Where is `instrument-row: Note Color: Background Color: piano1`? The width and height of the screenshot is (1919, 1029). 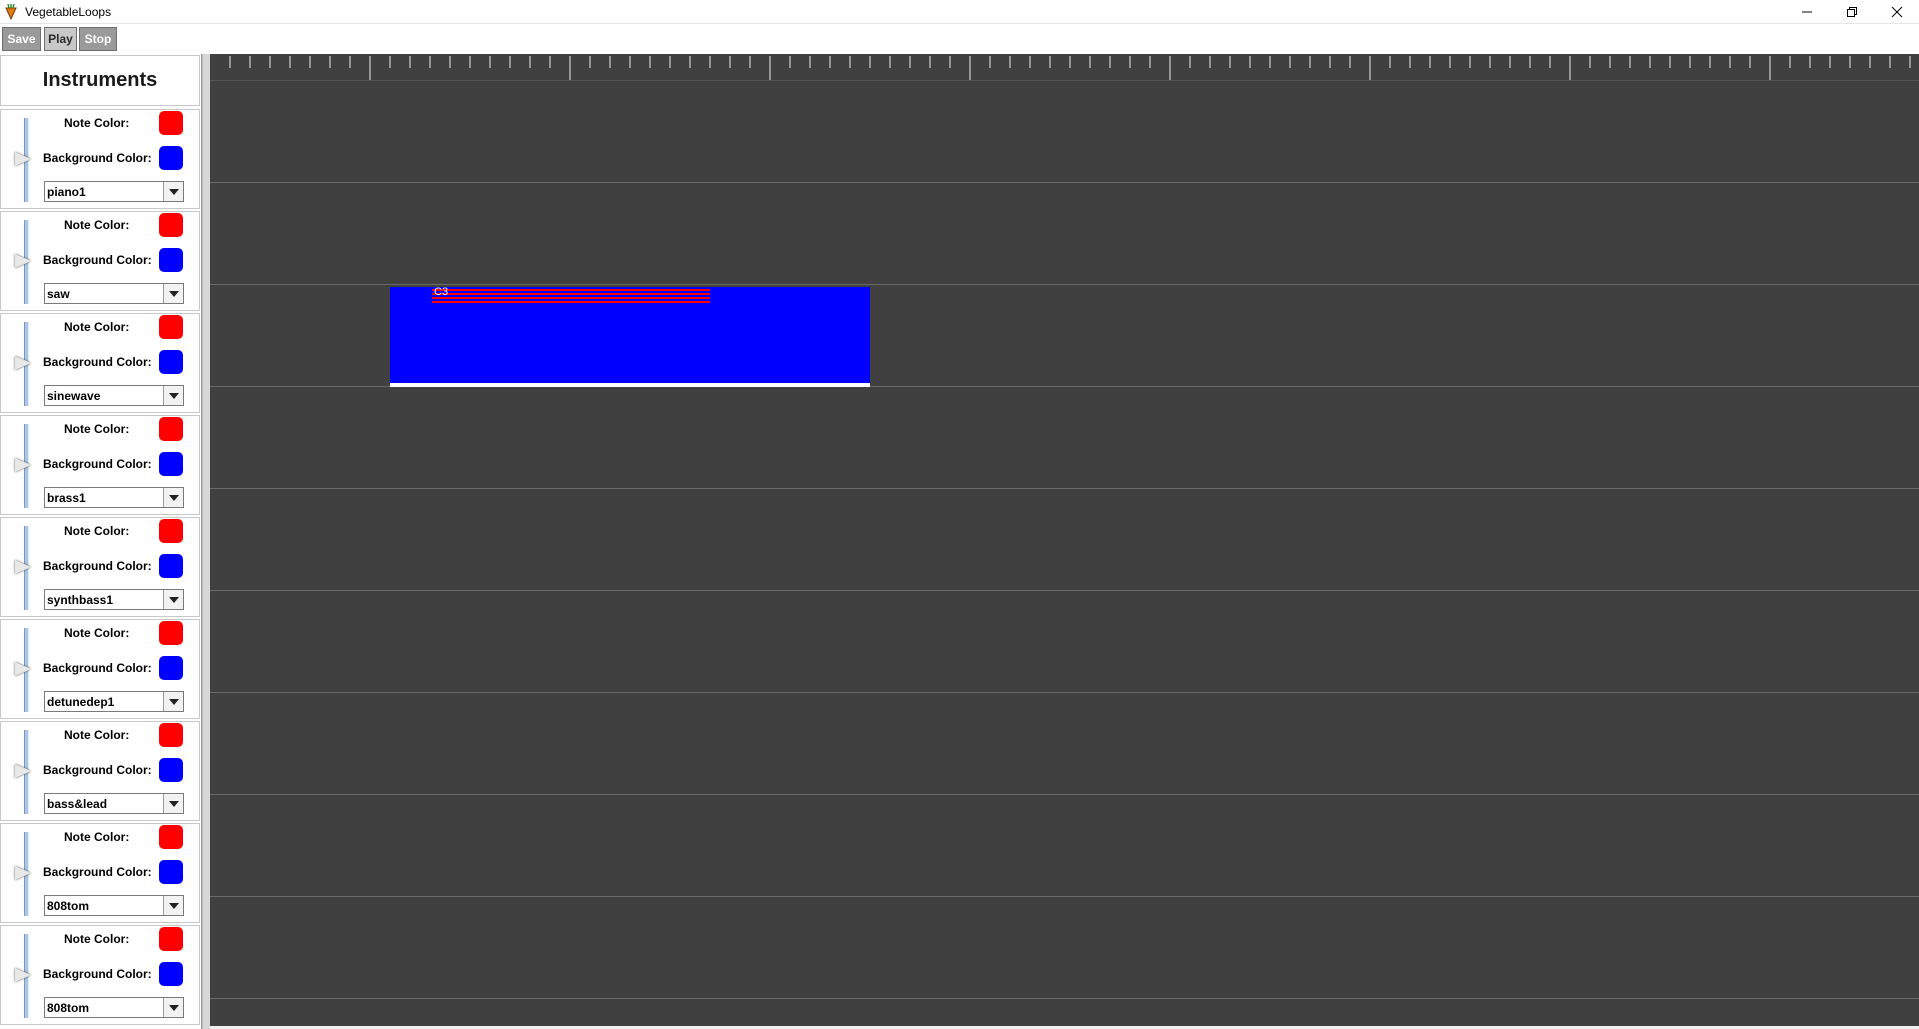 instrument-row: Note Color: Background Color: piano1 is located at coordinates (100, 159).